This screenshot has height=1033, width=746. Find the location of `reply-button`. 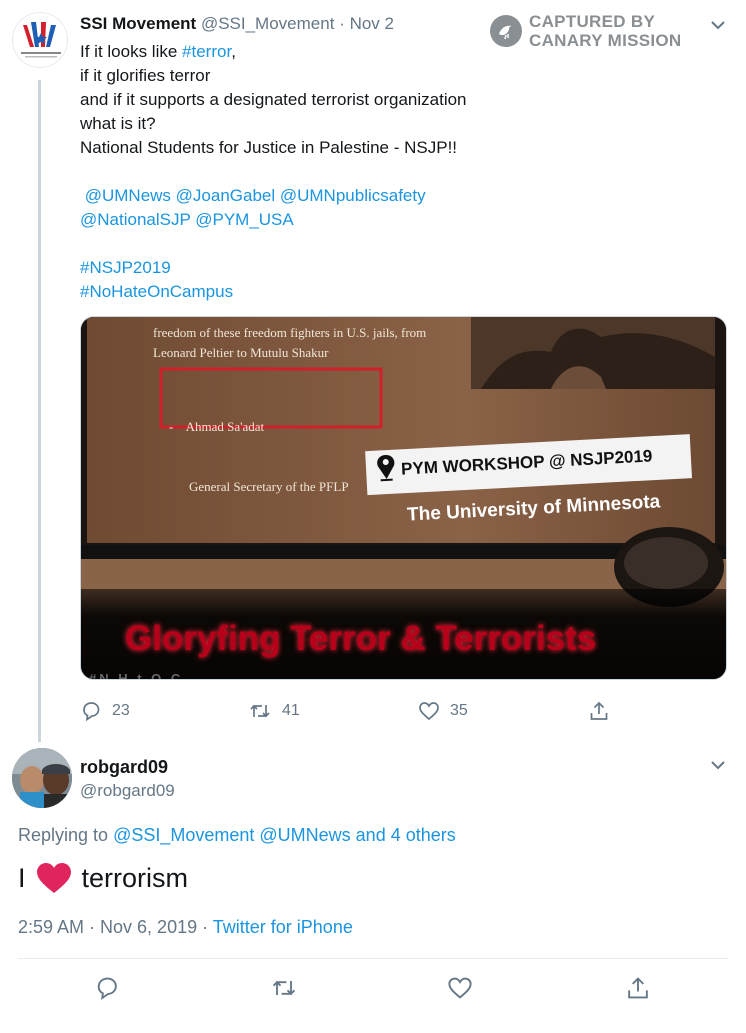

reply-button is located at coordinates (107, 988).